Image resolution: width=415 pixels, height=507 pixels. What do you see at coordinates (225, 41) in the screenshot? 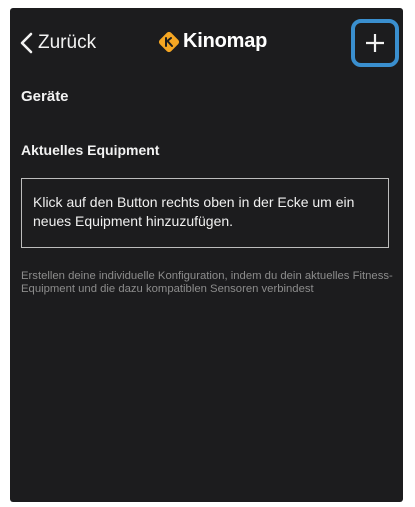
I see `logo-text: Kinomap` at bounding box center [225, 41].